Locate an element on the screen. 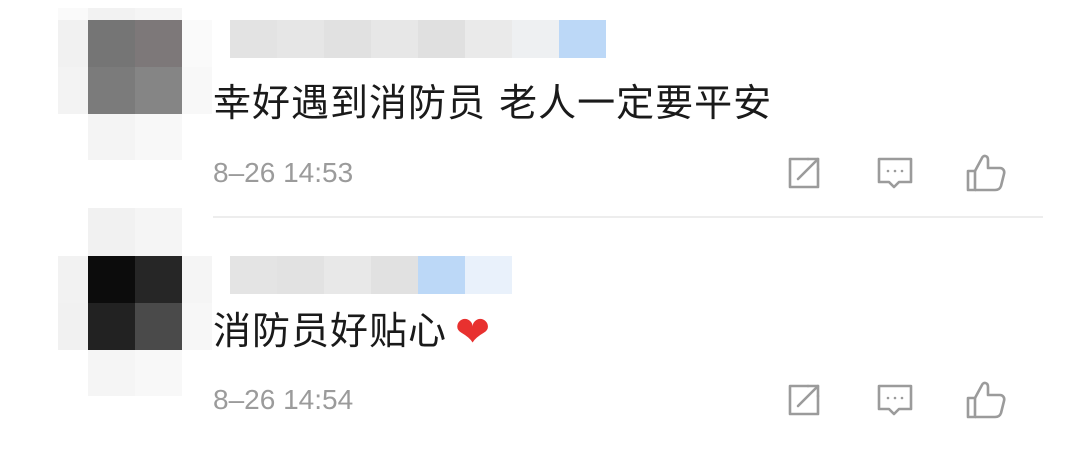 This screenshot has height=465, width=1080. comment-timestamp: 8–26 14:54 is located at coordinates (283, 399).